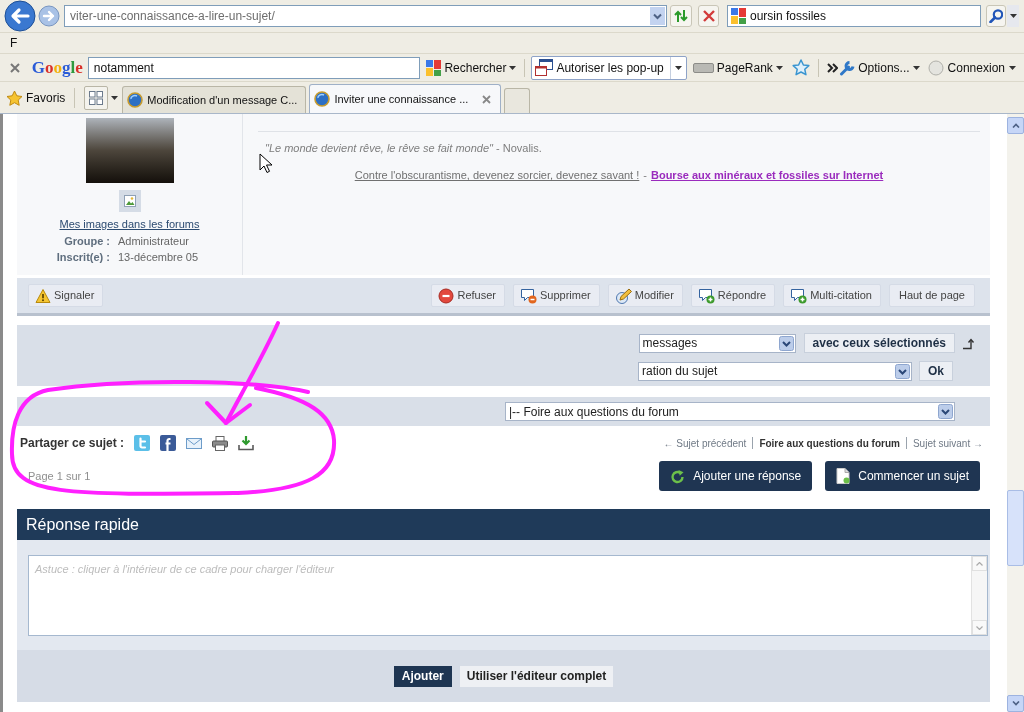  I want to click on windows-icon, so click(544, 67).